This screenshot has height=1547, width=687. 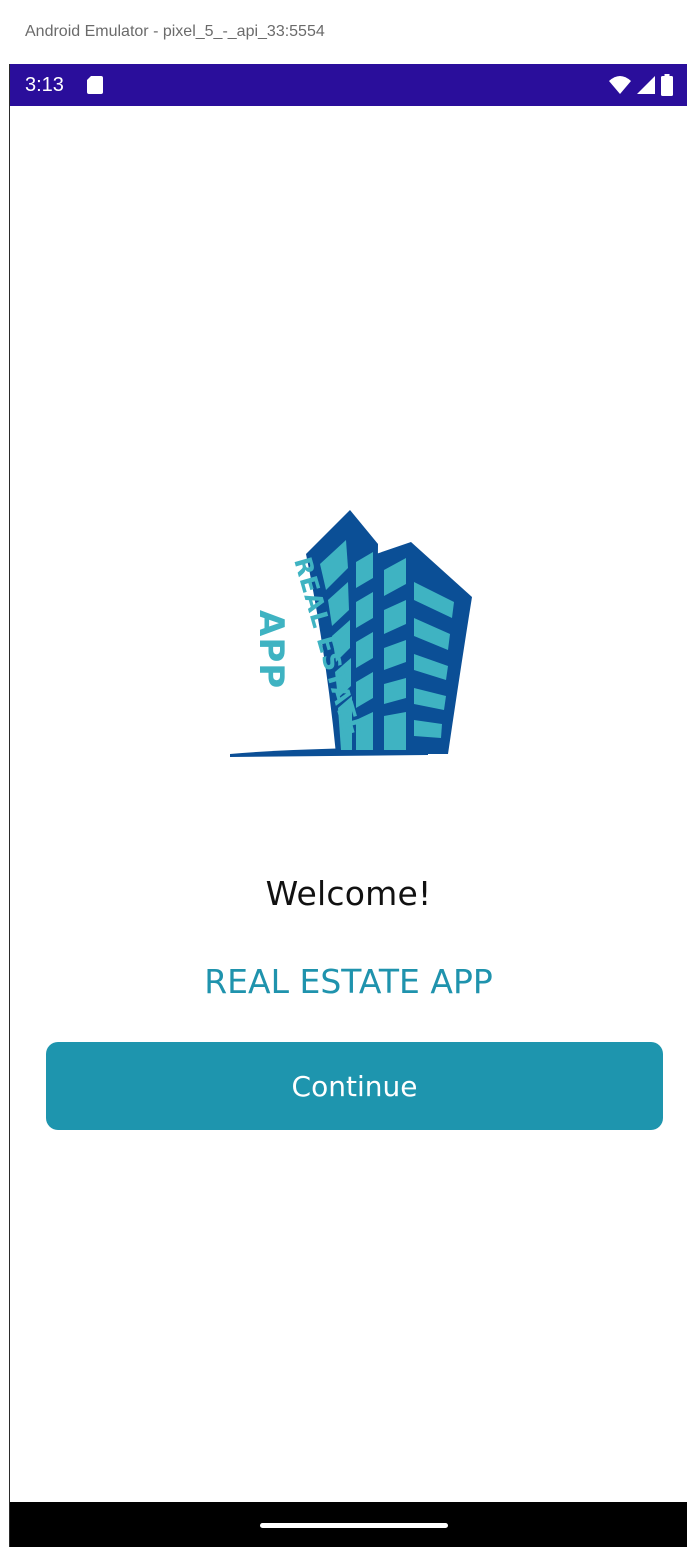 I want to click on status-time: 3:13, so click(x=44, y=85).